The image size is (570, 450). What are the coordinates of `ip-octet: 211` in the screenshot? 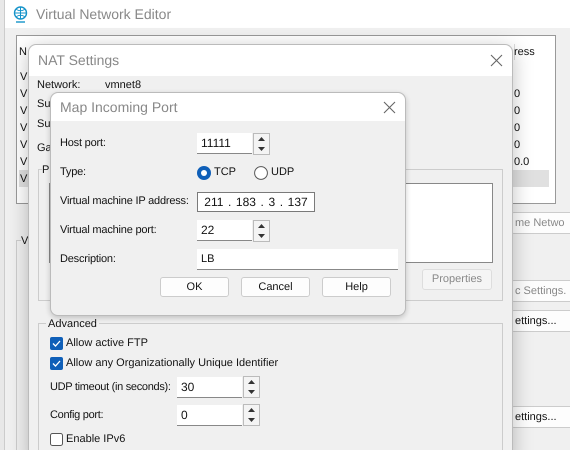 It's located at (214, 202).